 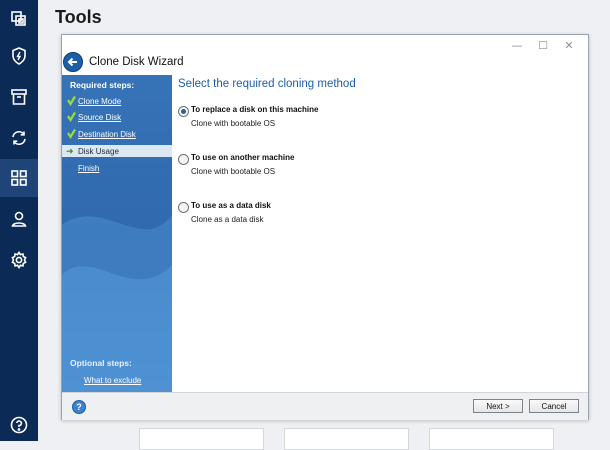 What do you see at coordinates (325, 406) in the screenshot?
I see `dialog-footer: ? Next > Cancel` at bounding box center [325, 406].